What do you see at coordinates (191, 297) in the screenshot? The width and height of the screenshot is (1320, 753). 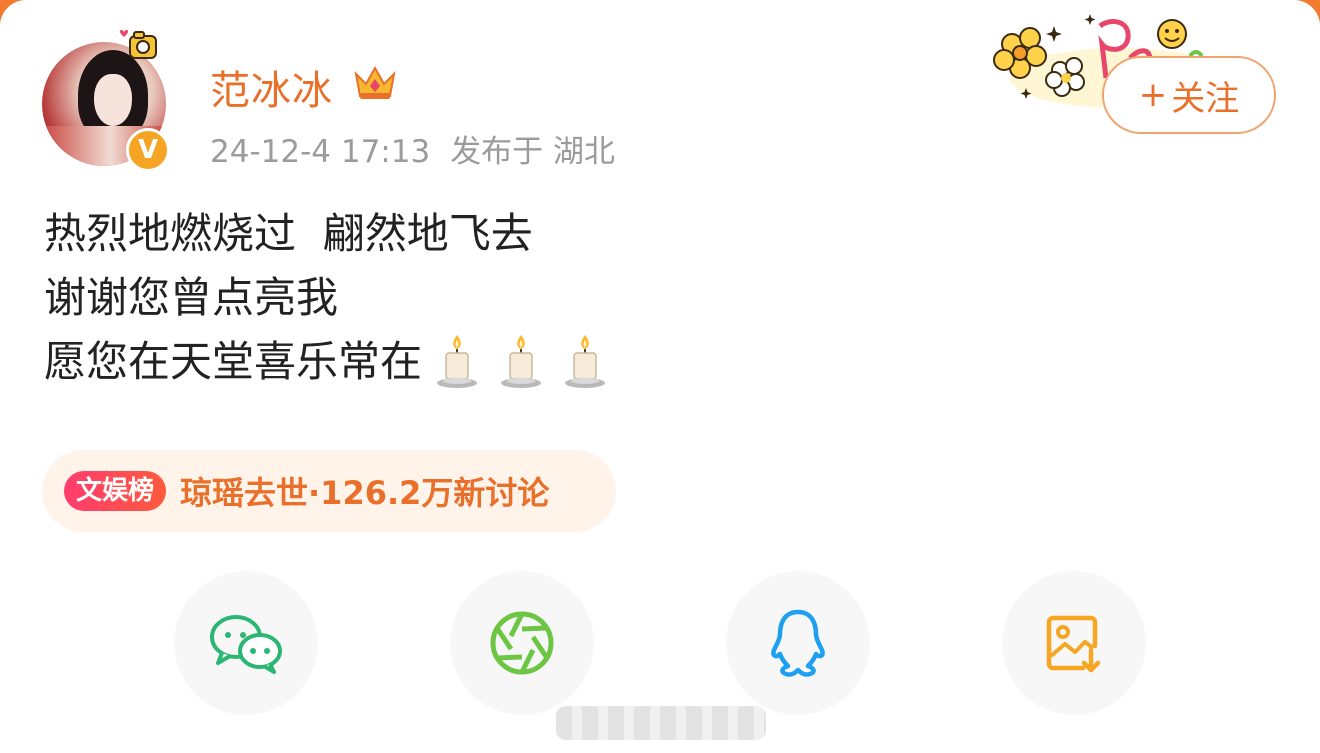 I see `post-line: 谢谢您曾点亮我` at bounding box center [191, 297].